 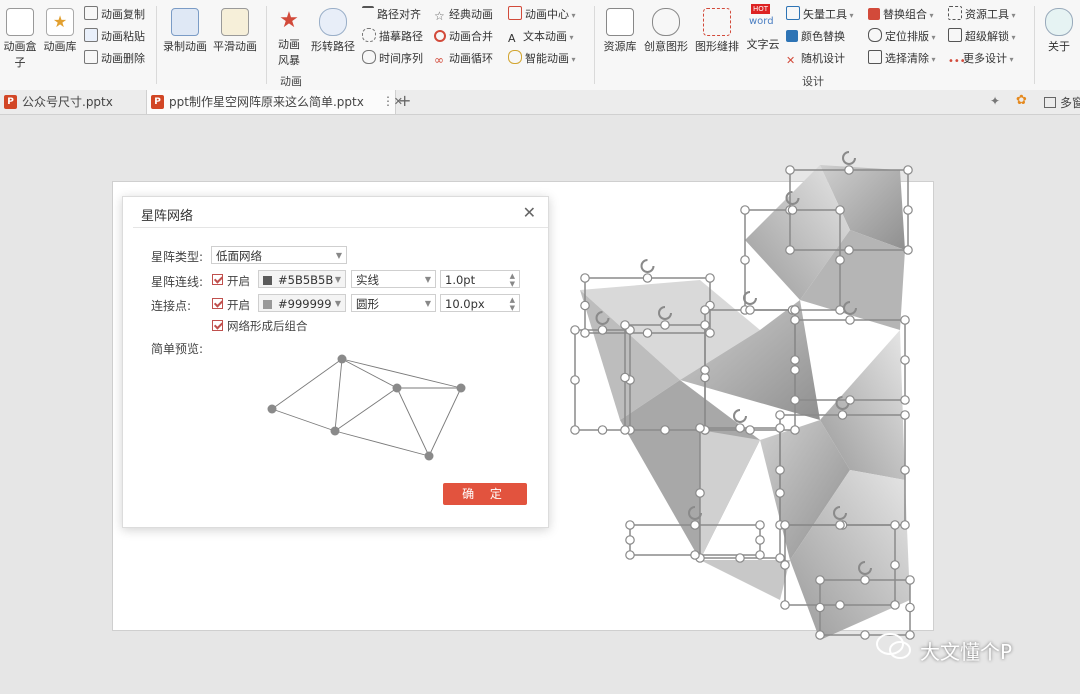 What do you see at coordinates (393, 303) in the screenshot?
I see `point-shape-select: 圆形 ▼` at bounding box center [393, 303].